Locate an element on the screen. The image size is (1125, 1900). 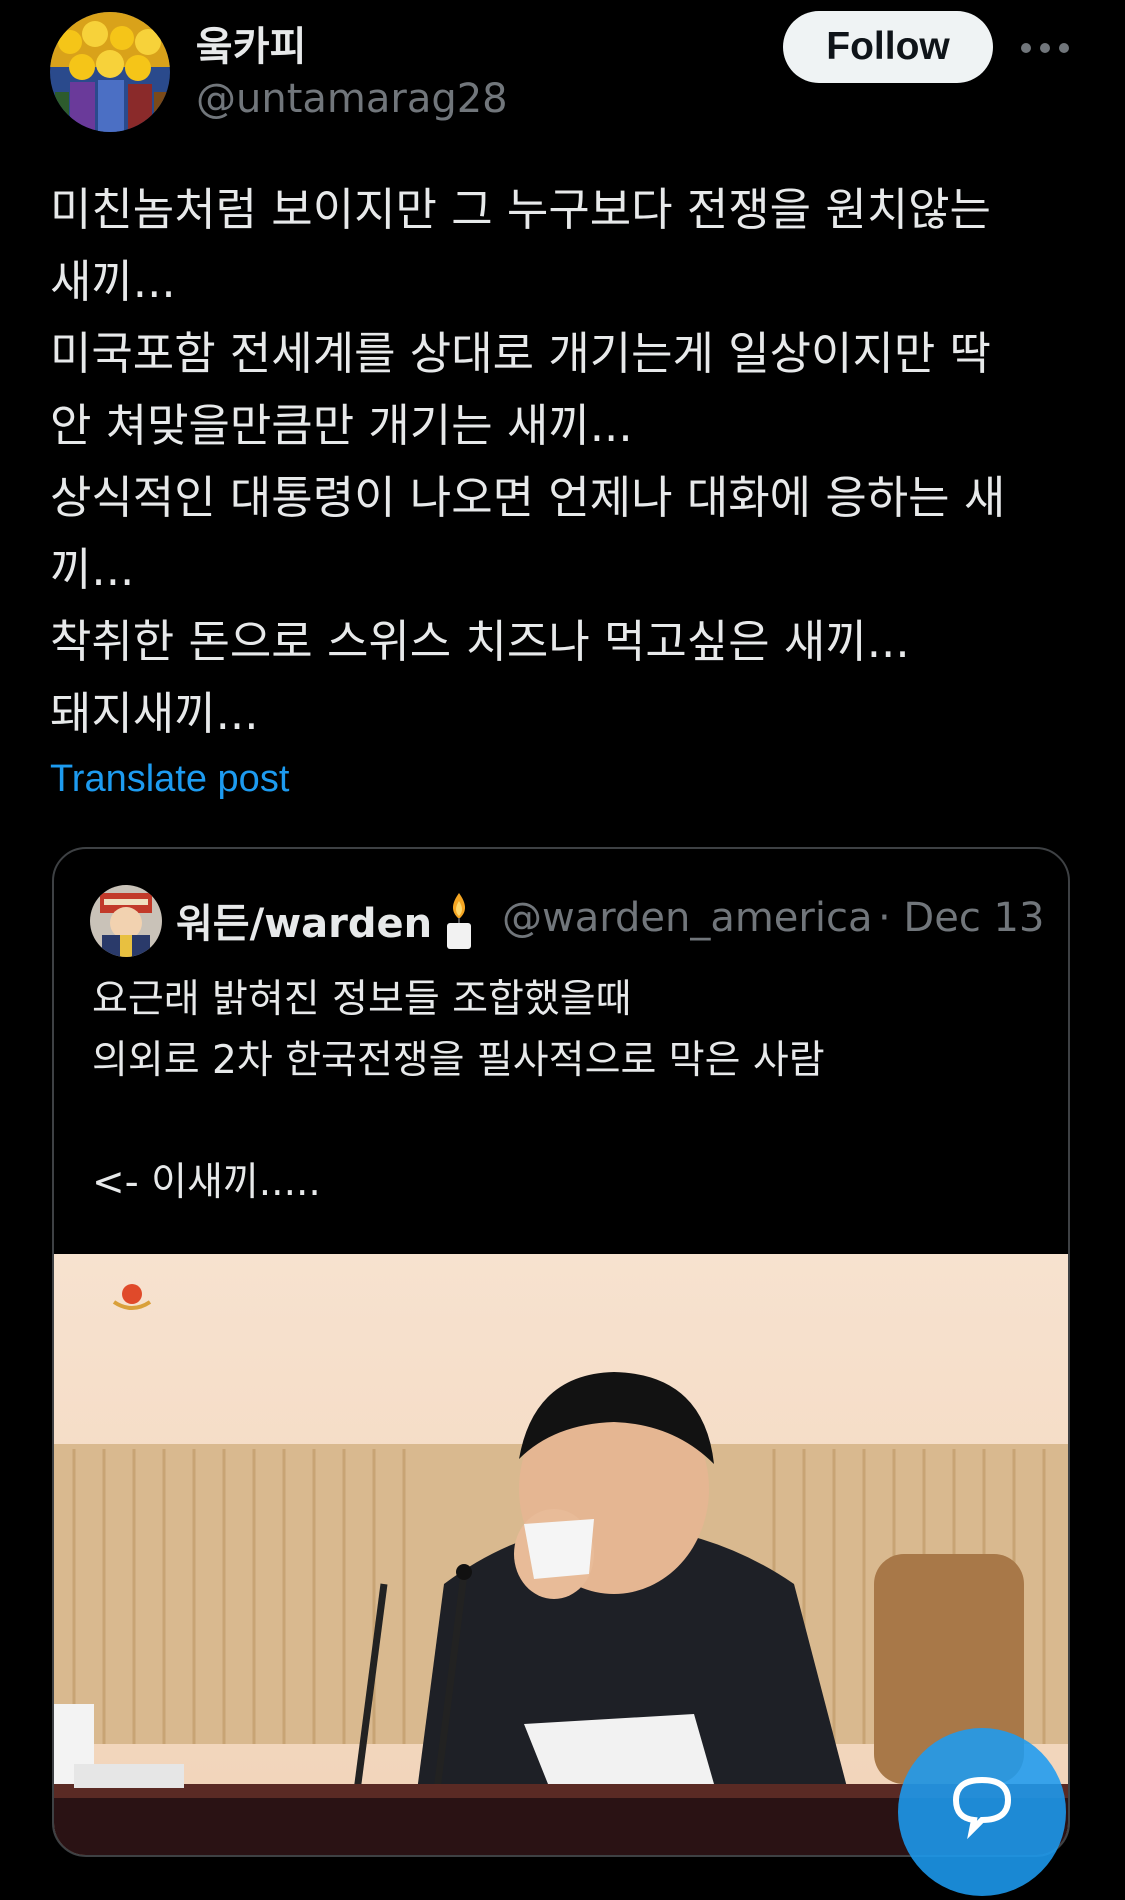
quote-author-avatar is located at coordinates (126, 921).